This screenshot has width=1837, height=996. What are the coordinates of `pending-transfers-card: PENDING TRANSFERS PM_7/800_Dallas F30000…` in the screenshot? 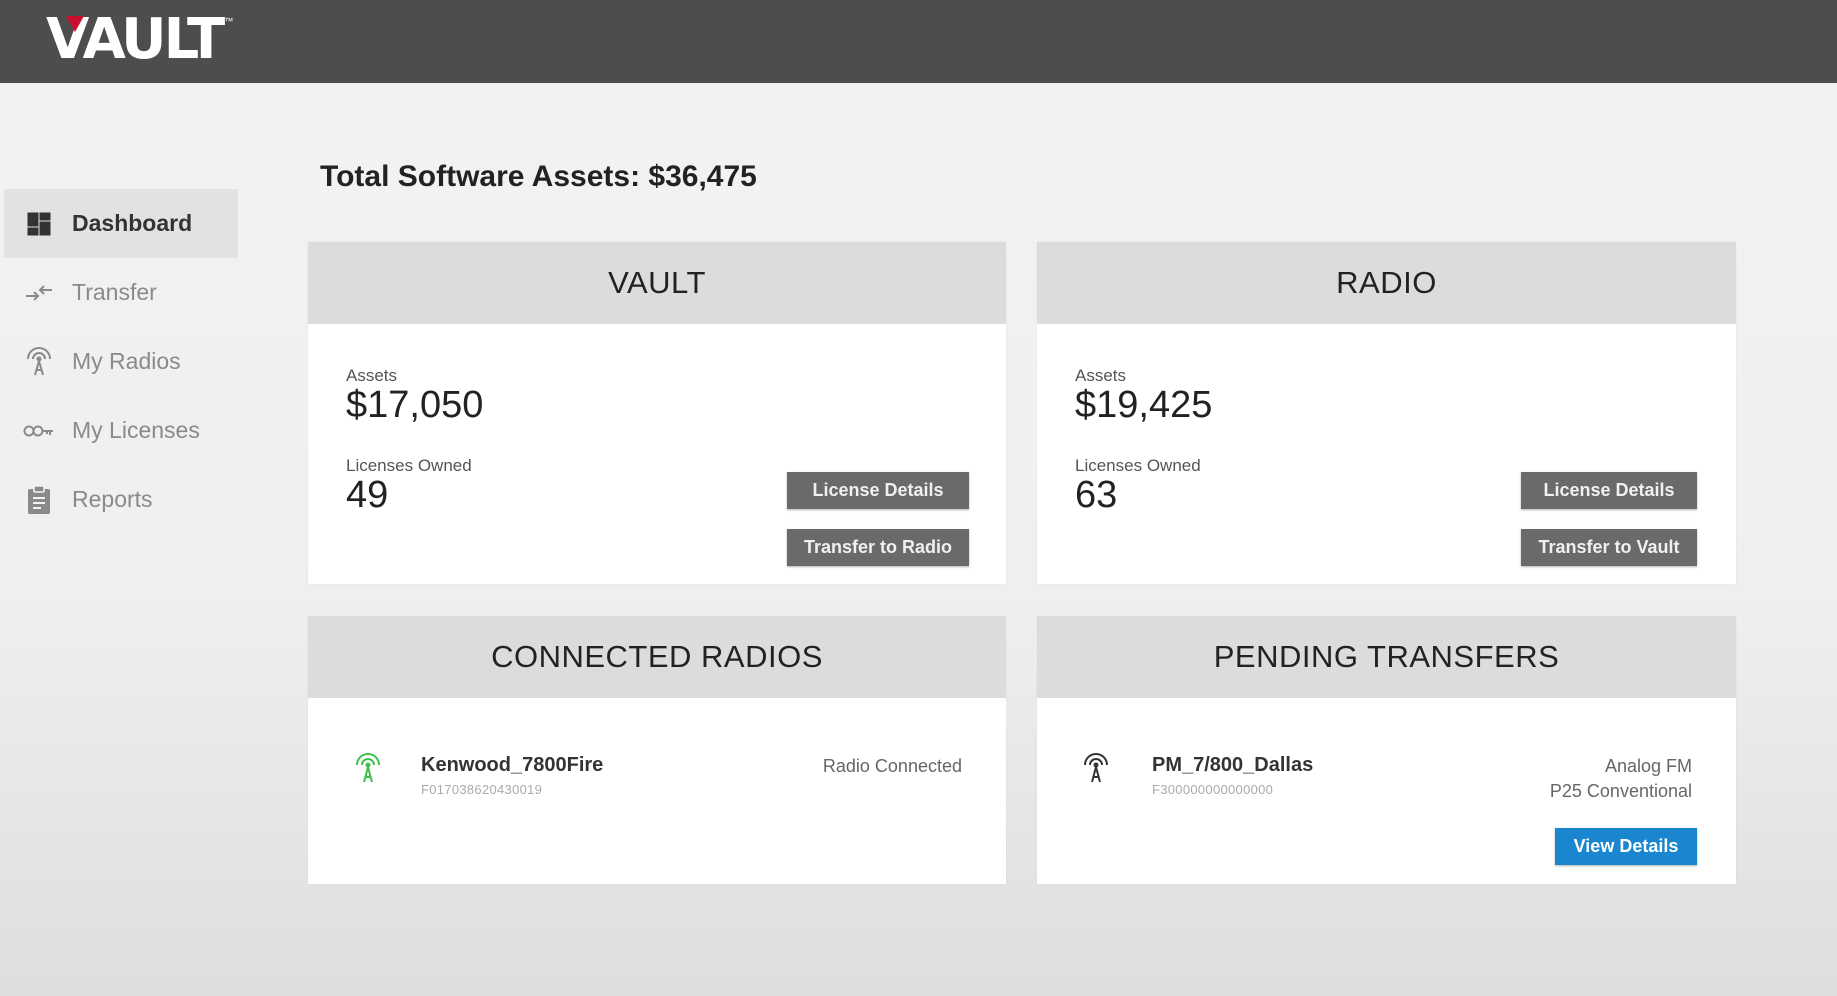 It's located at (1386, 750).